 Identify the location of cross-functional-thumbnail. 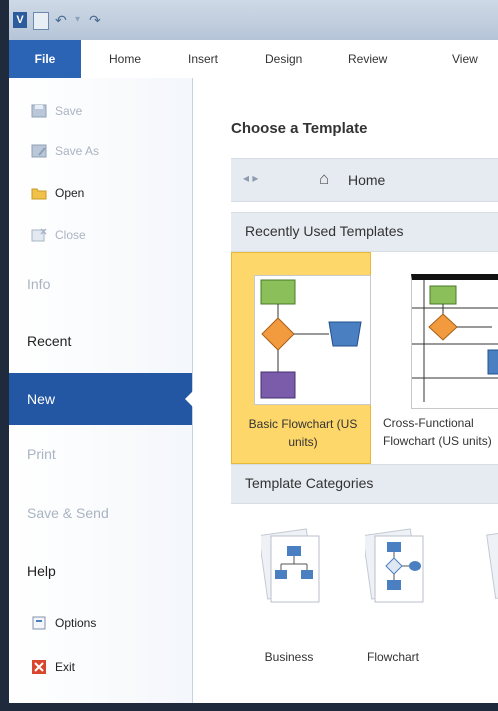
(454, 341).